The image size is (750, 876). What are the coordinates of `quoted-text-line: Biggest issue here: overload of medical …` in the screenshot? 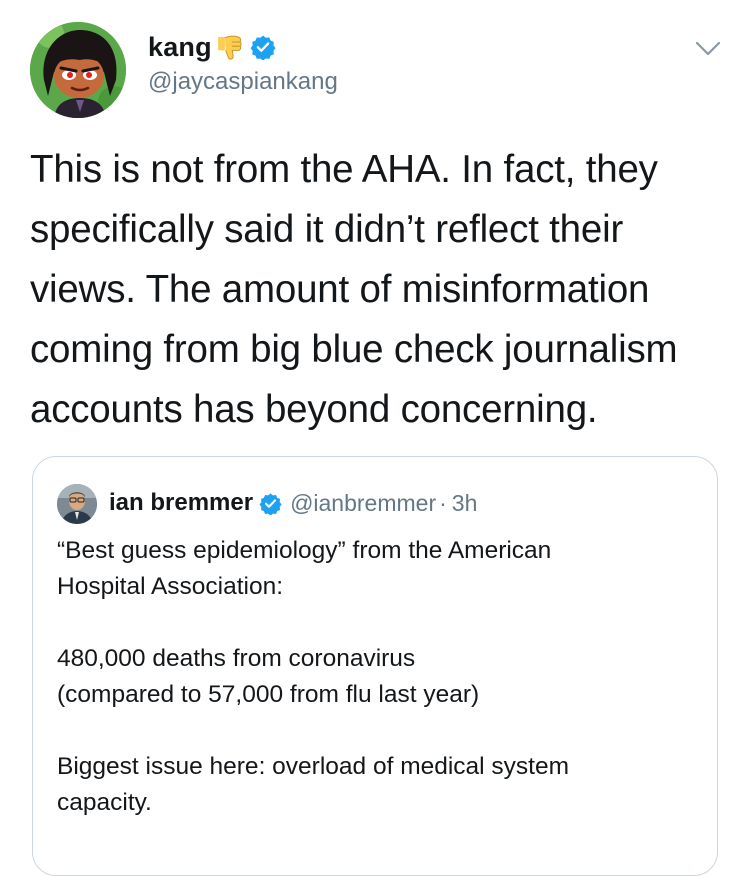 It's located at (313, 766).